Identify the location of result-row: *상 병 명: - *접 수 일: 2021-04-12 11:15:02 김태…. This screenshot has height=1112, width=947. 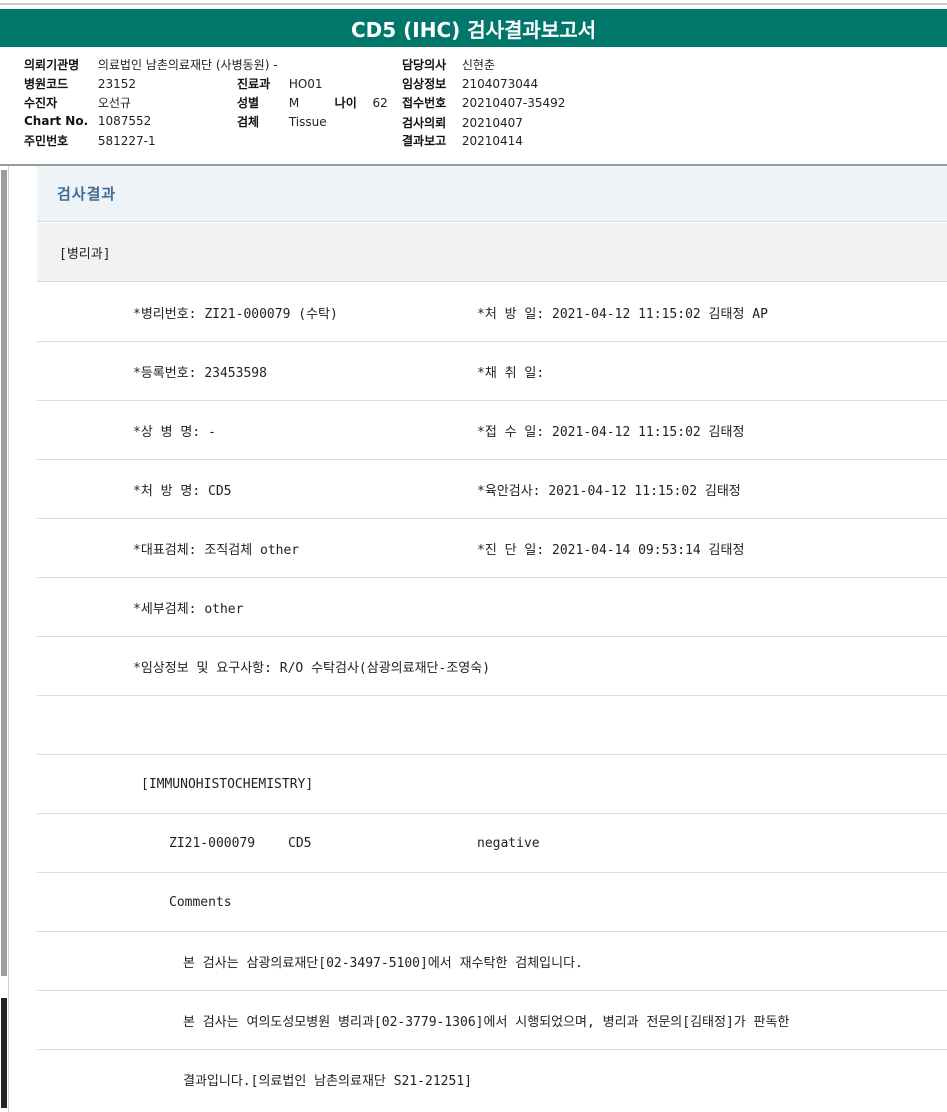
(492, 430).